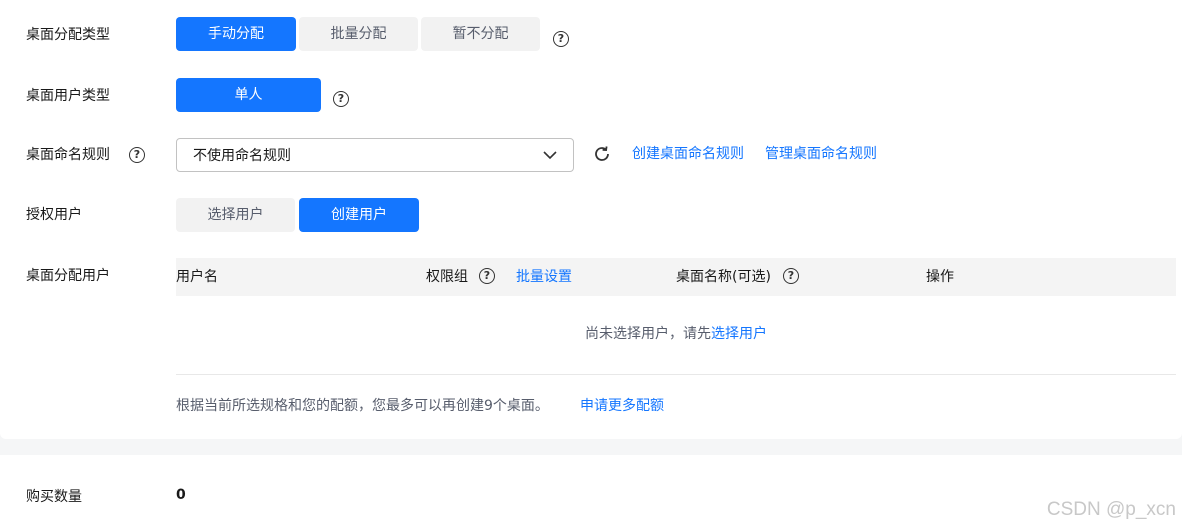 This screenshot has height=529, width=1182. Describe the element at coordinates (940, 277) in the screenshot. I see `column-actions: 操作` at that location.